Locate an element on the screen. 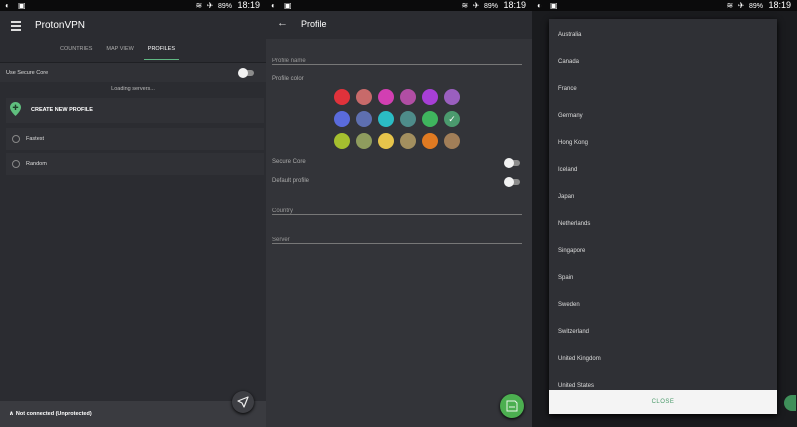  checkmark-icon: ✓ is located at coordinates (452, 119).